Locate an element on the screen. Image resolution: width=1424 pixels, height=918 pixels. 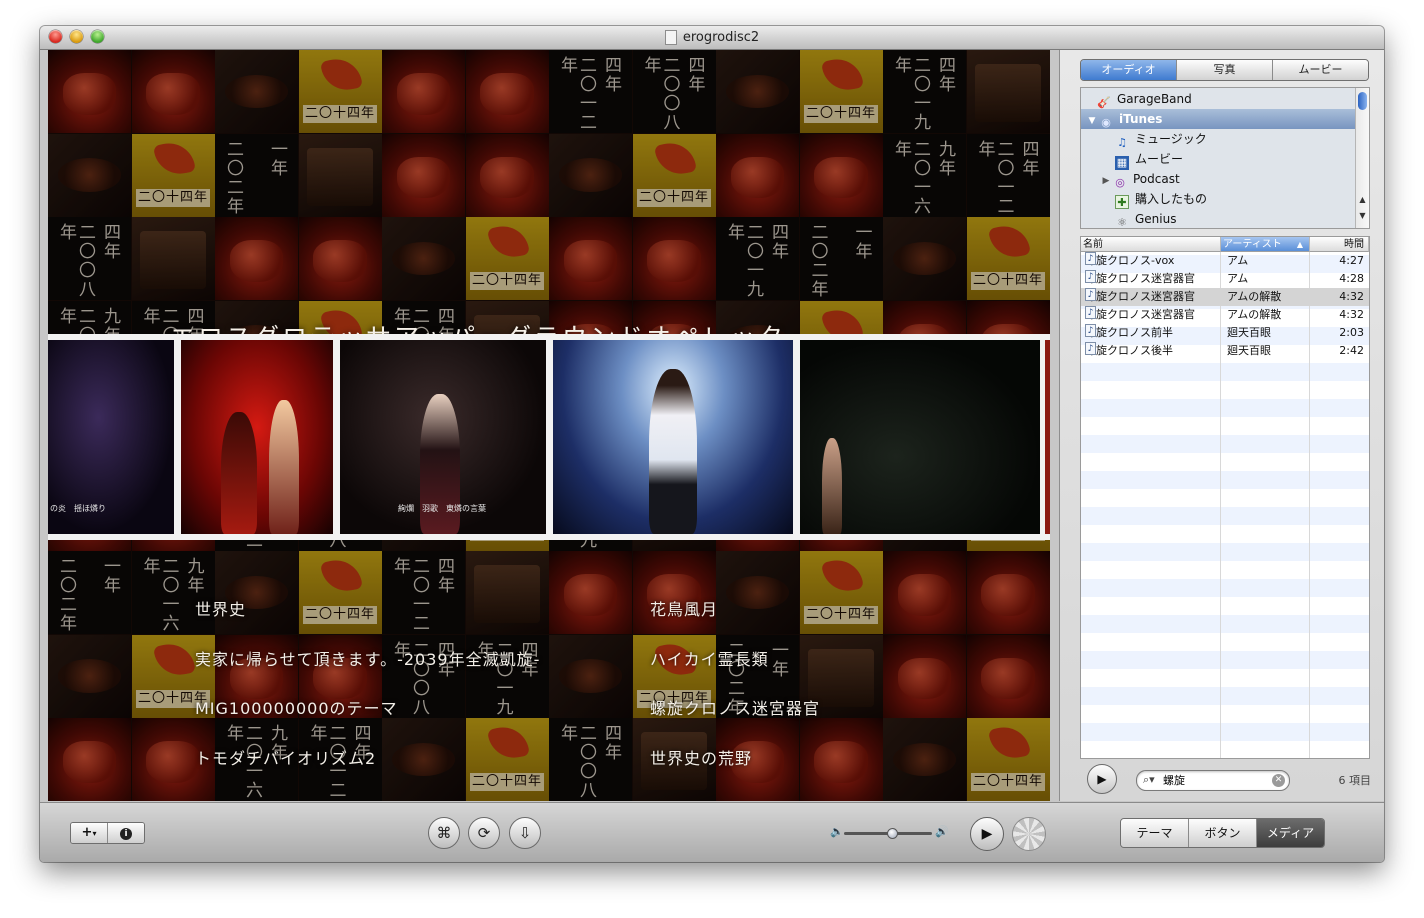
track-name: 螺旋クロノス前半 is located at coordinates (1129, 332).